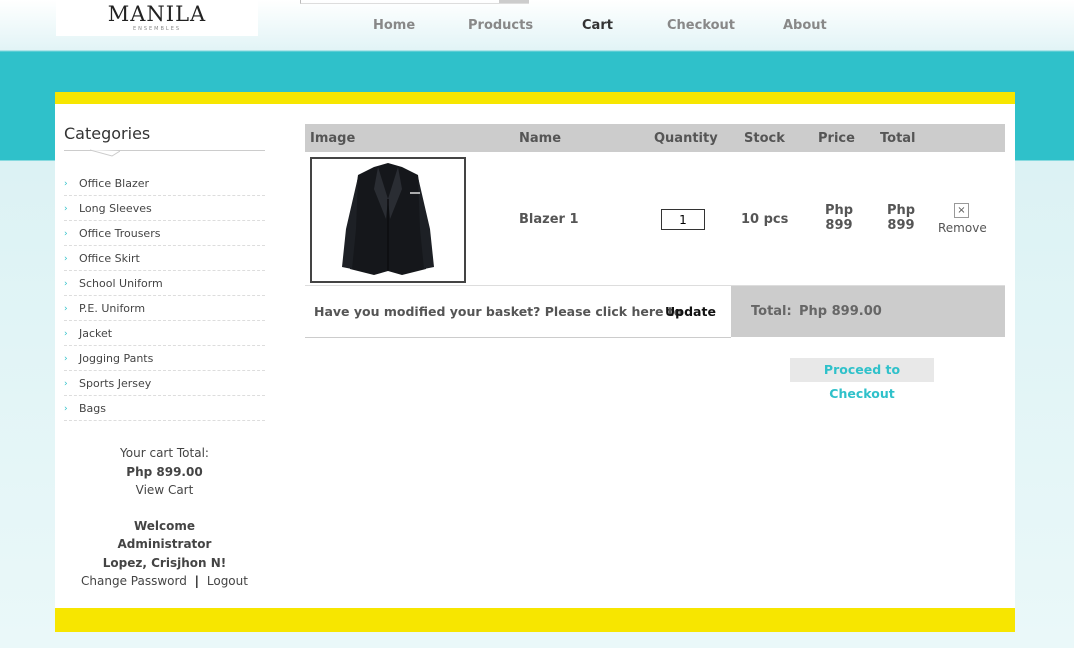  Describe the element at coordinates (96, 333) in the screenshot. I see `category-label: Jacket` at that location.